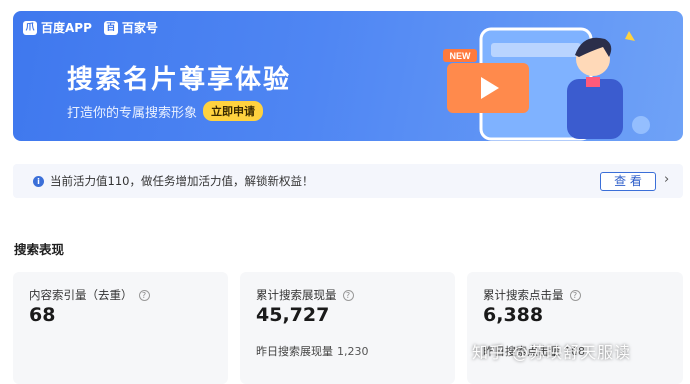  I want to click on info-icon: i, so click(38, 181).